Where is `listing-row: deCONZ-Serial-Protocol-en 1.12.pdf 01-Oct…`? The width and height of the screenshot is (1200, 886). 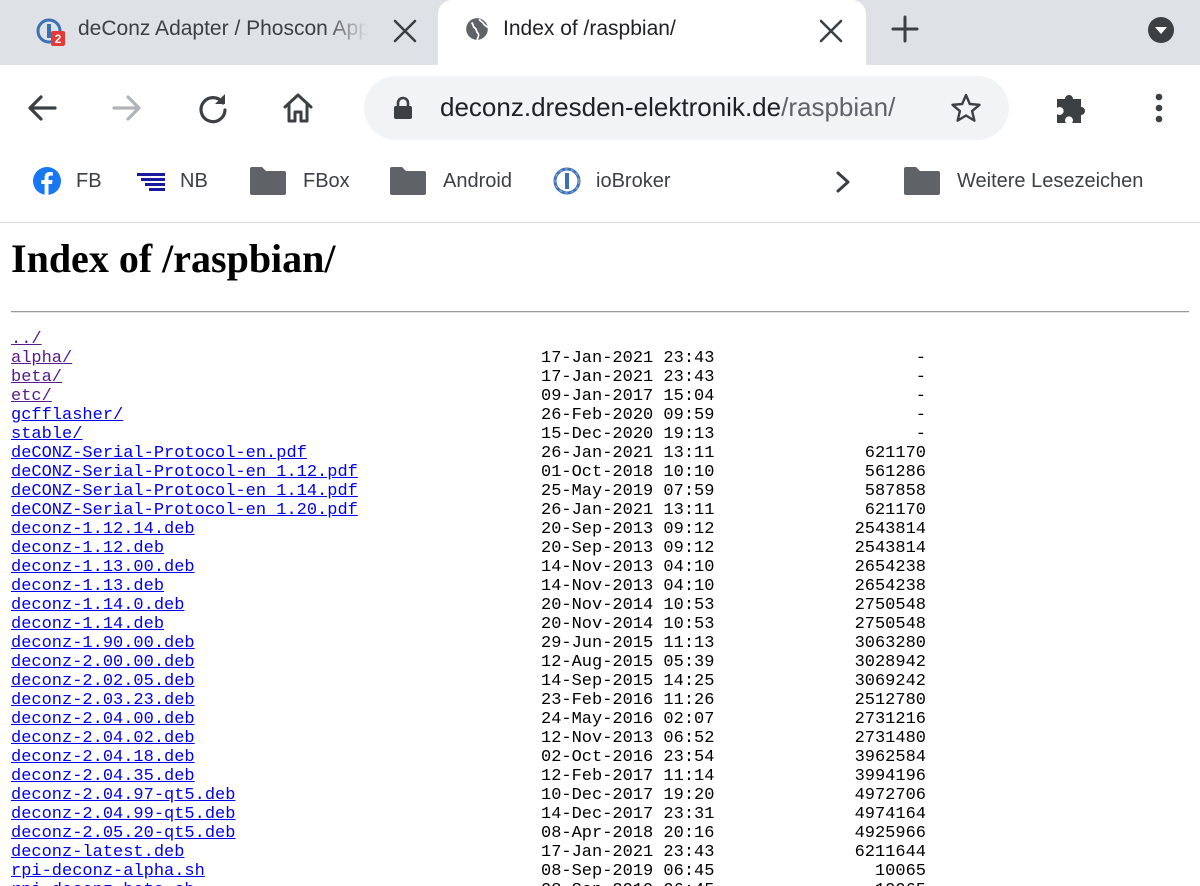 listing-row: deCONZ-Serial-Protocol-en 1.12.pdf 01-Oct… is located at coordinates (601, 472).